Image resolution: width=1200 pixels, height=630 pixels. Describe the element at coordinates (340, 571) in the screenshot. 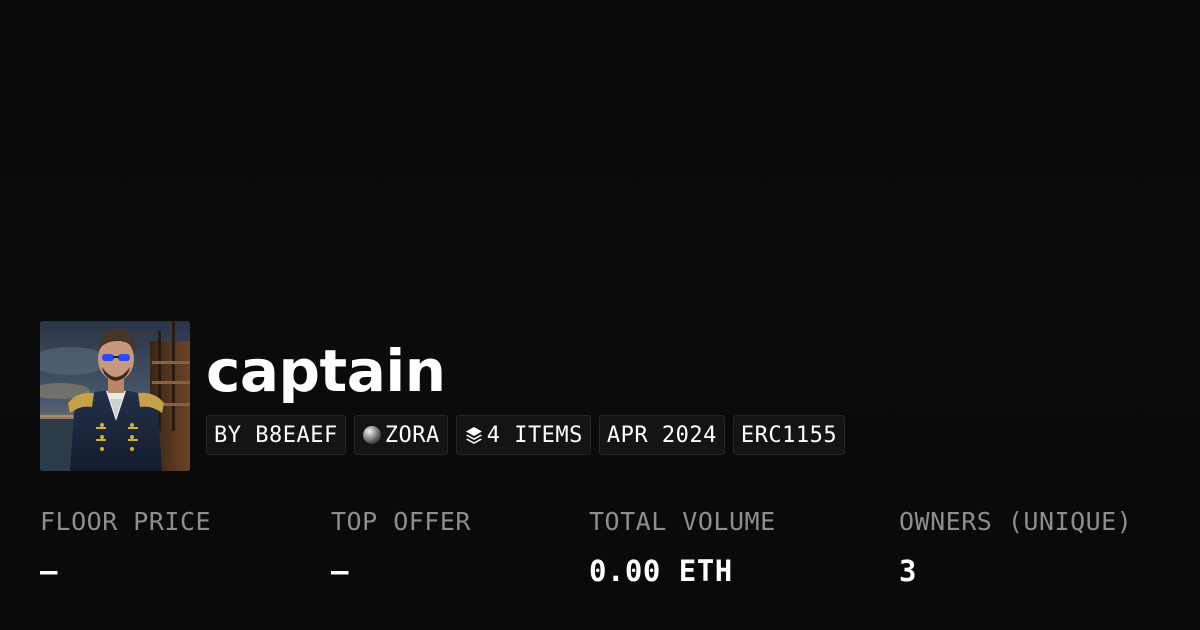

I see `top-offer-value: –` at that location.